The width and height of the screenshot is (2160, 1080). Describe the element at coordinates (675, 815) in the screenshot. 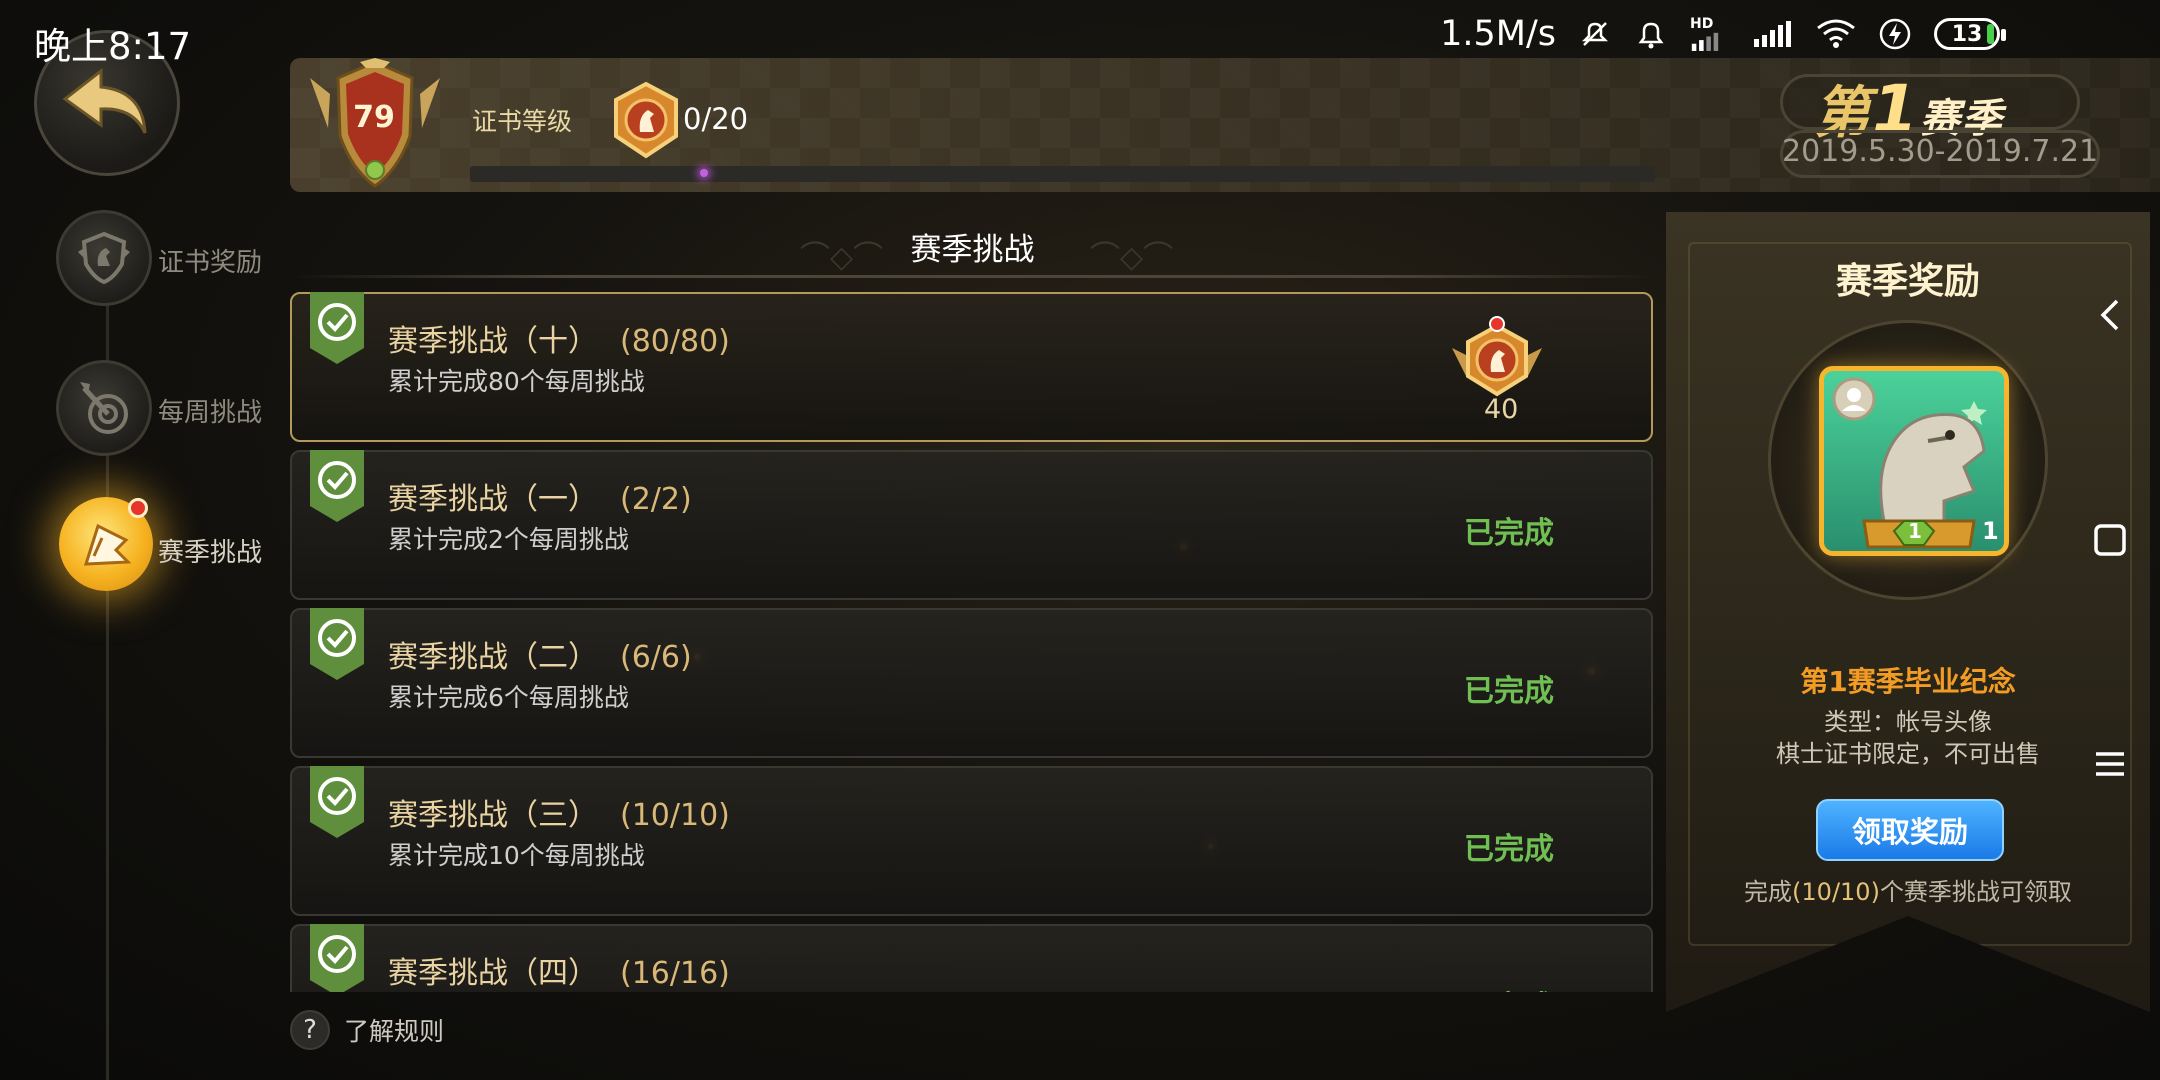

I see `challenge-progress: (10/10)` at that location.